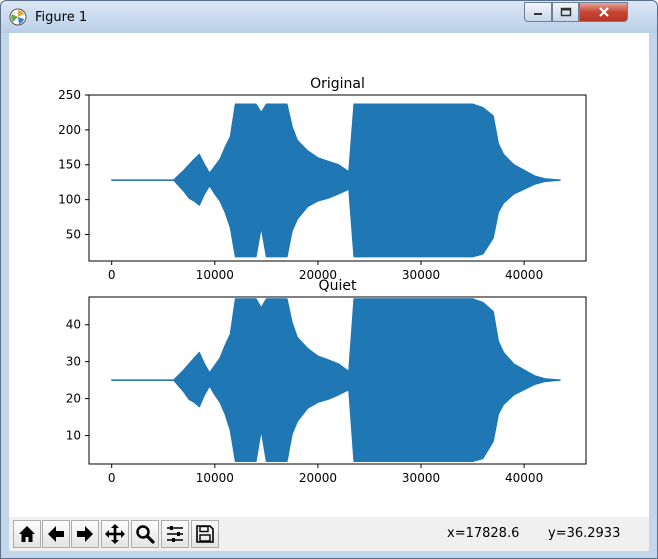  I want to click on cursor-y-readout: y=36.2933, so click(584, 533).